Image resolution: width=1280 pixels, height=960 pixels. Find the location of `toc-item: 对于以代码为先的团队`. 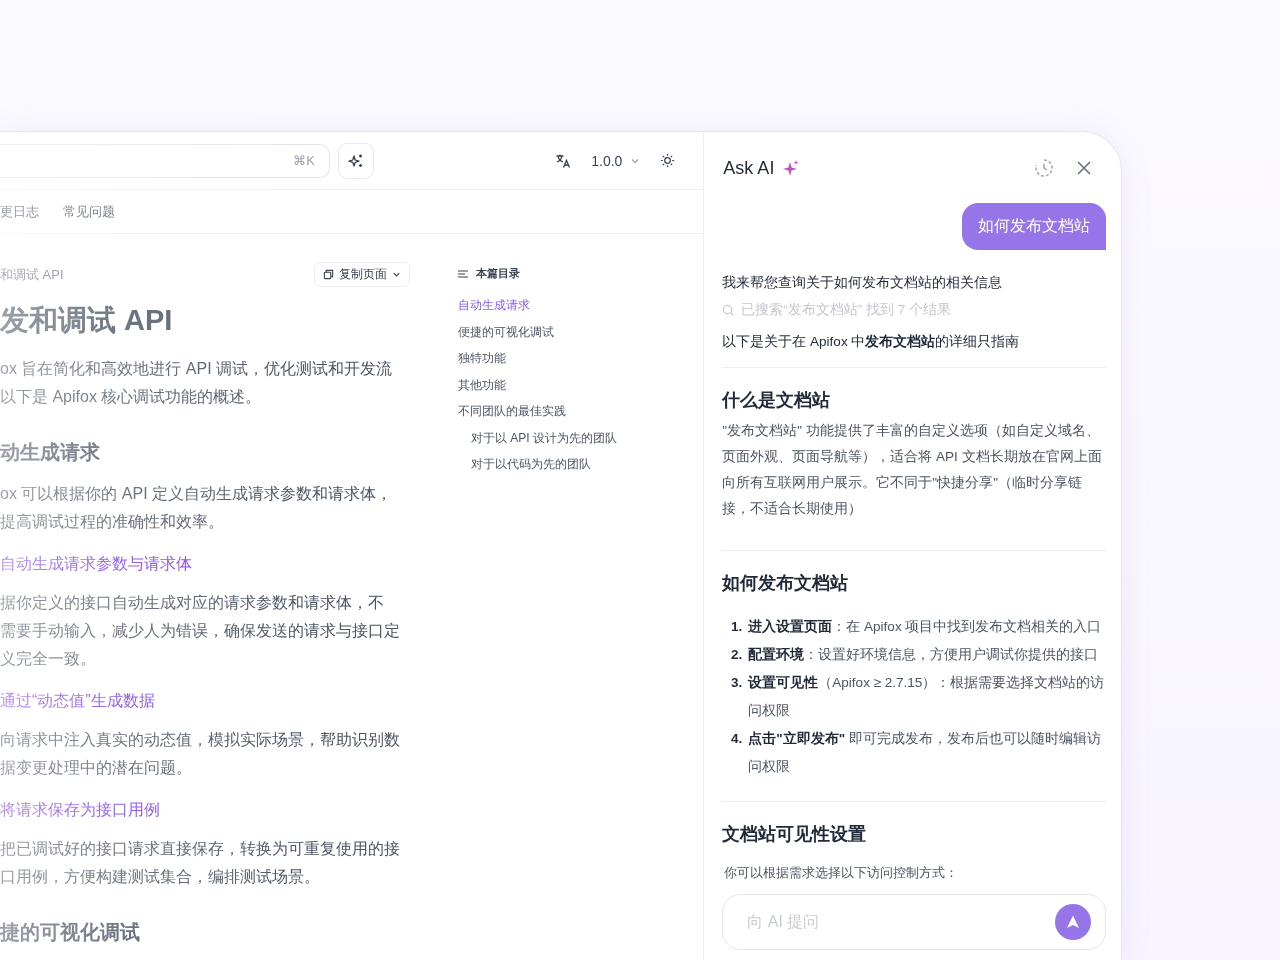

toc-item: 对于以代码为先的团队 is located at coordinates (537, 469).